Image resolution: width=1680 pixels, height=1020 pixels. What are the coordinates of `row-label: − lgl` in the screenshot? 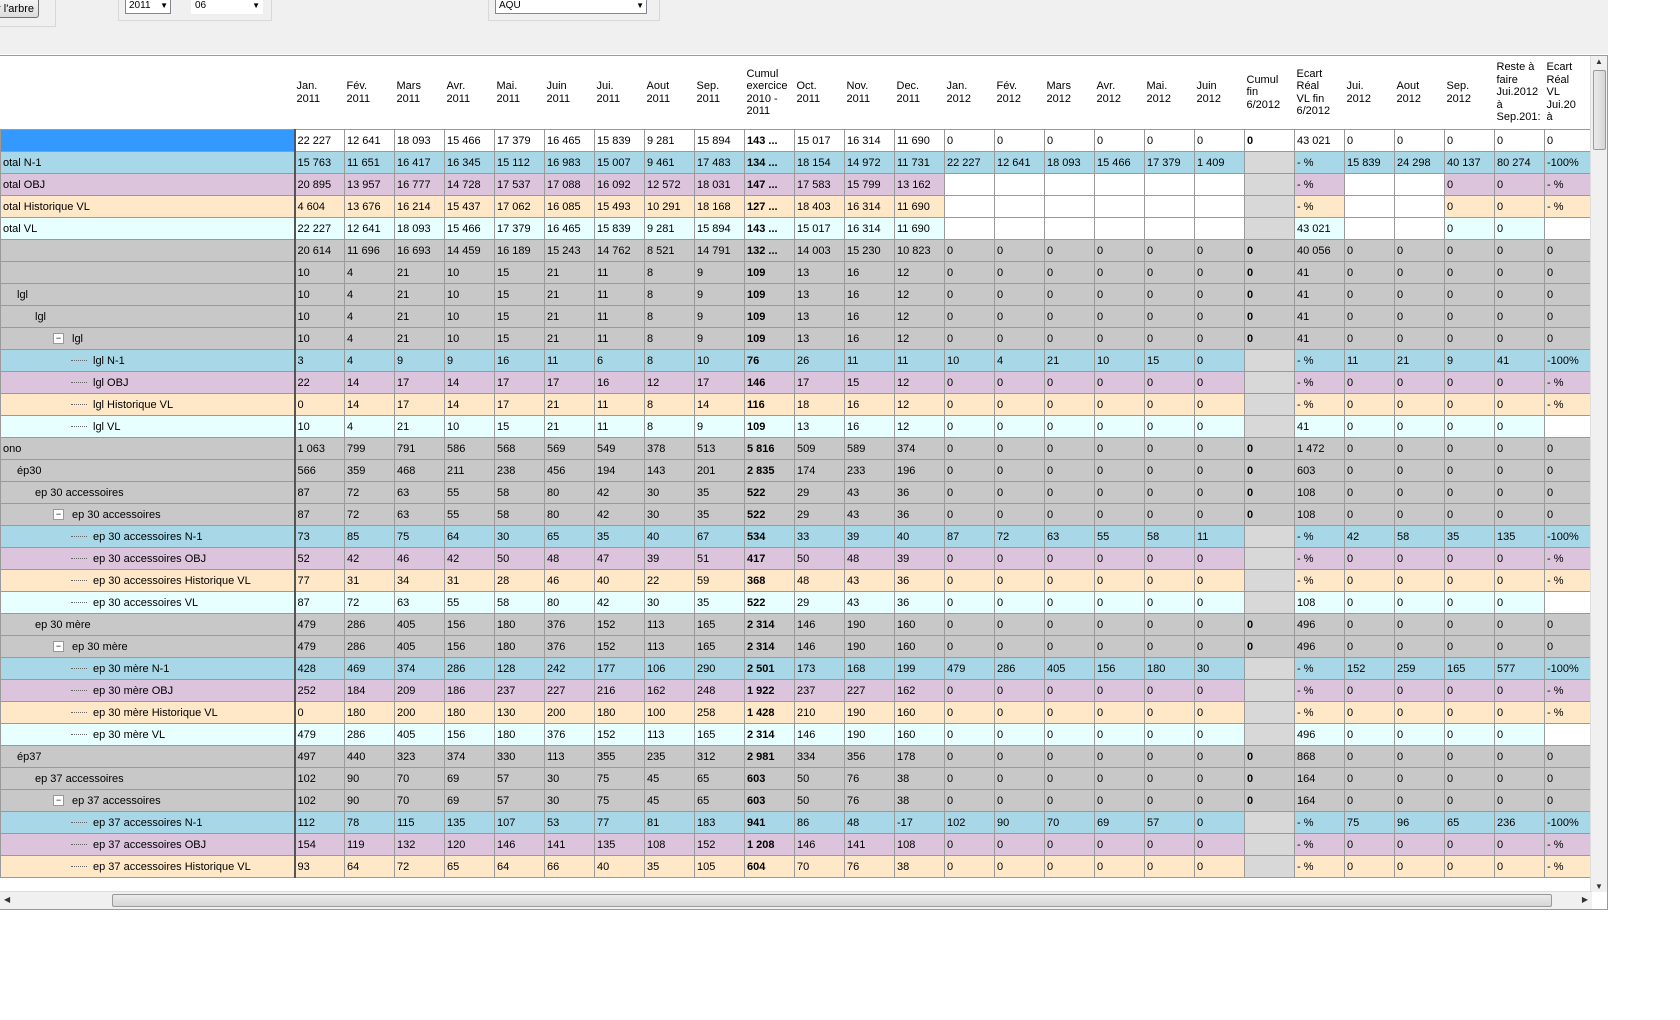 It's located at (148, 338).